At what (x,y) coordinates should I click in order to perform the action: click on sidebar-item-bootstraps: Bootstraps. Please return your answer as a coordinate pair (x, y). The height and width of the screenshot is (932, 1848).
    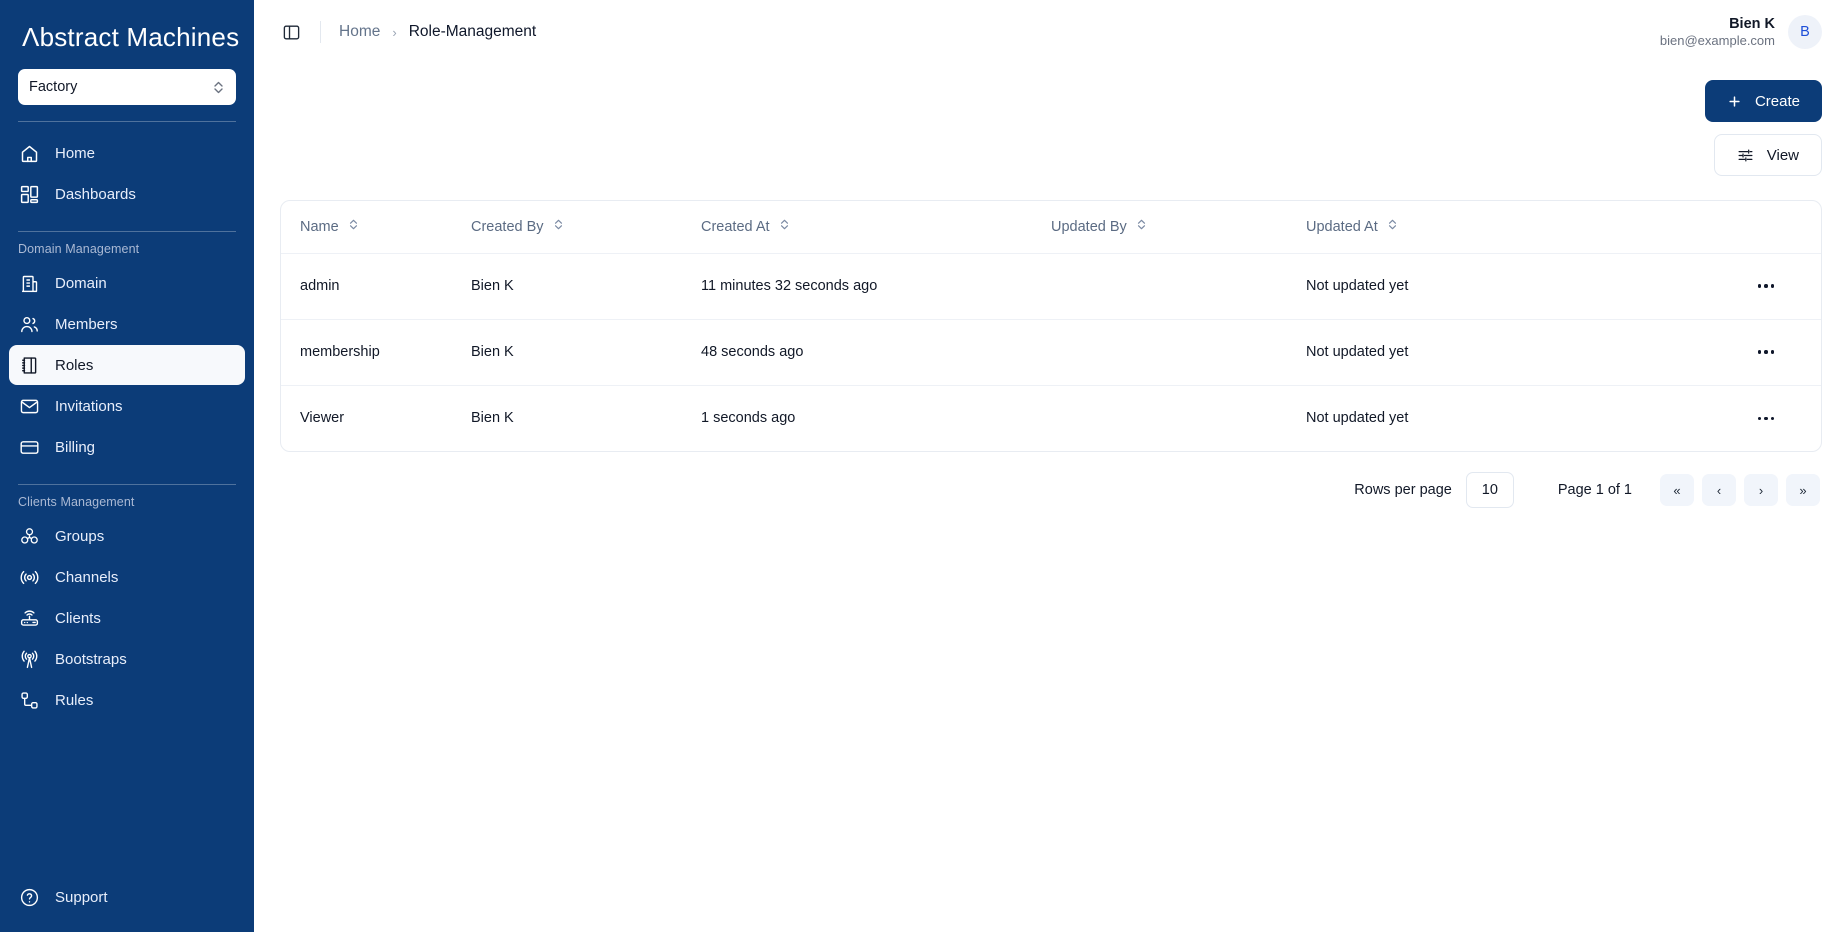
    Looking at the image, I should click on (127, 659).